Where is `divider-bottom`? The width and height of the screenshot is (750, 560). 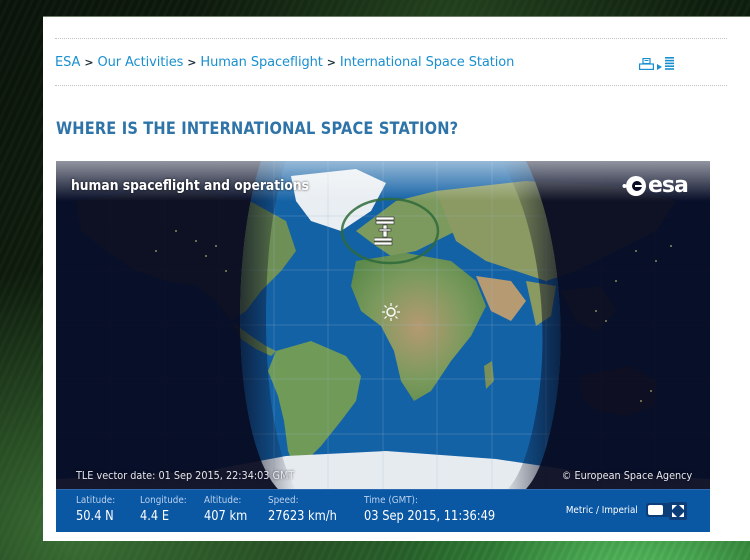
divider-bottom is located at coordinates (391, 85).